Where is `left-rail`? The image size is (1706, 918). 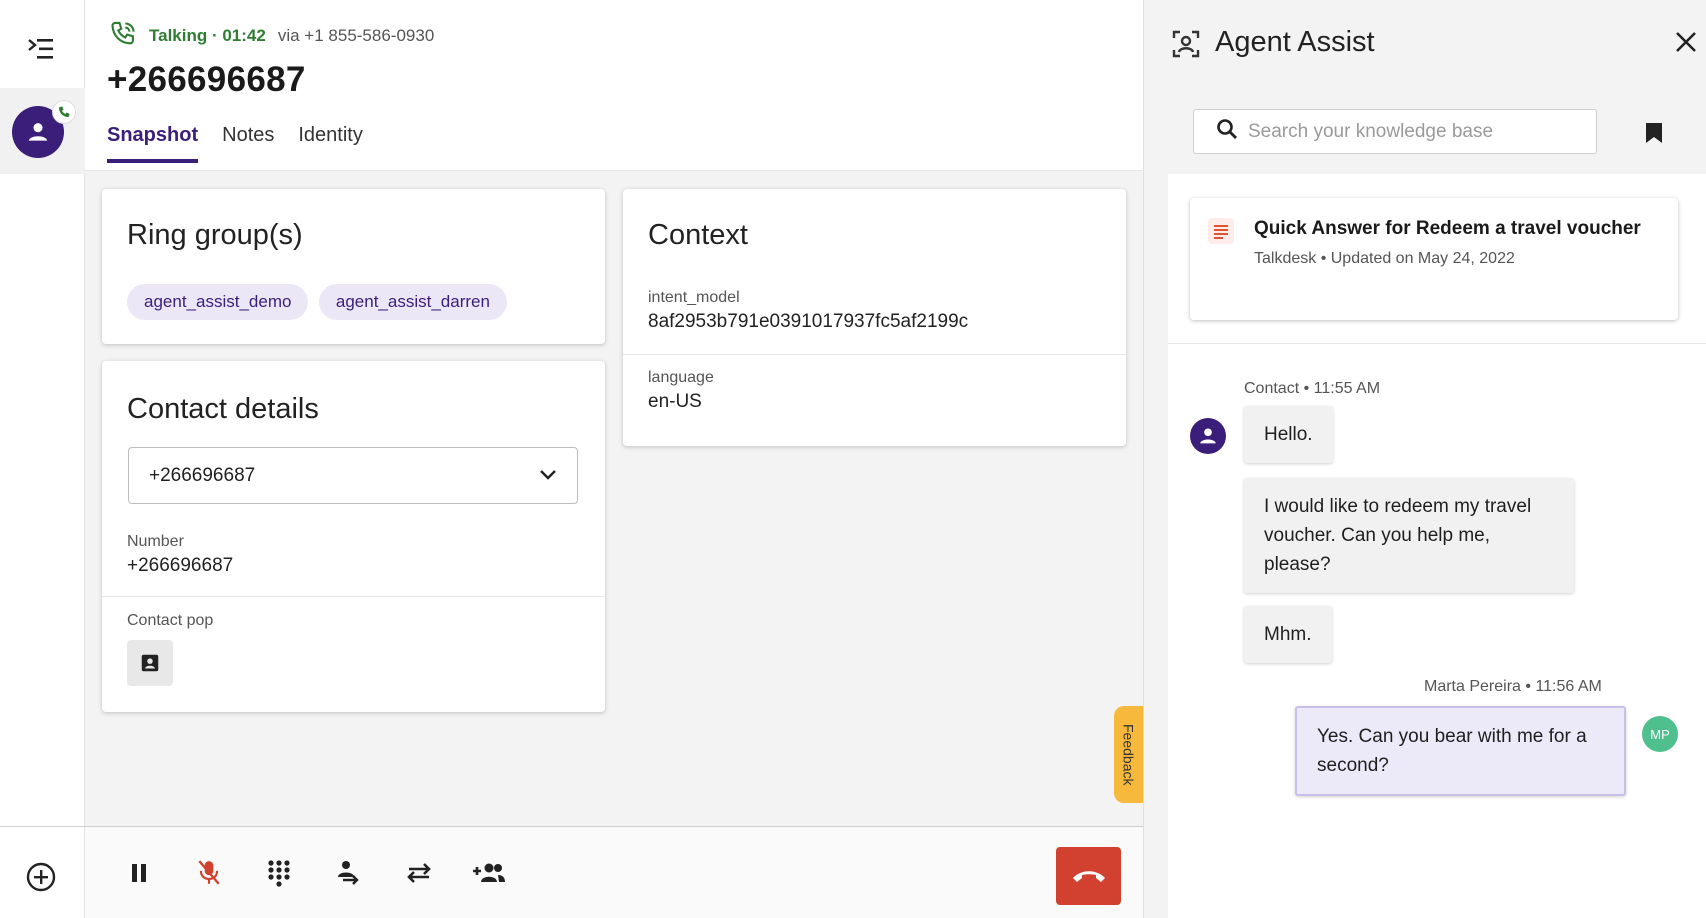 left-rail is located at coordinates (42, 459).